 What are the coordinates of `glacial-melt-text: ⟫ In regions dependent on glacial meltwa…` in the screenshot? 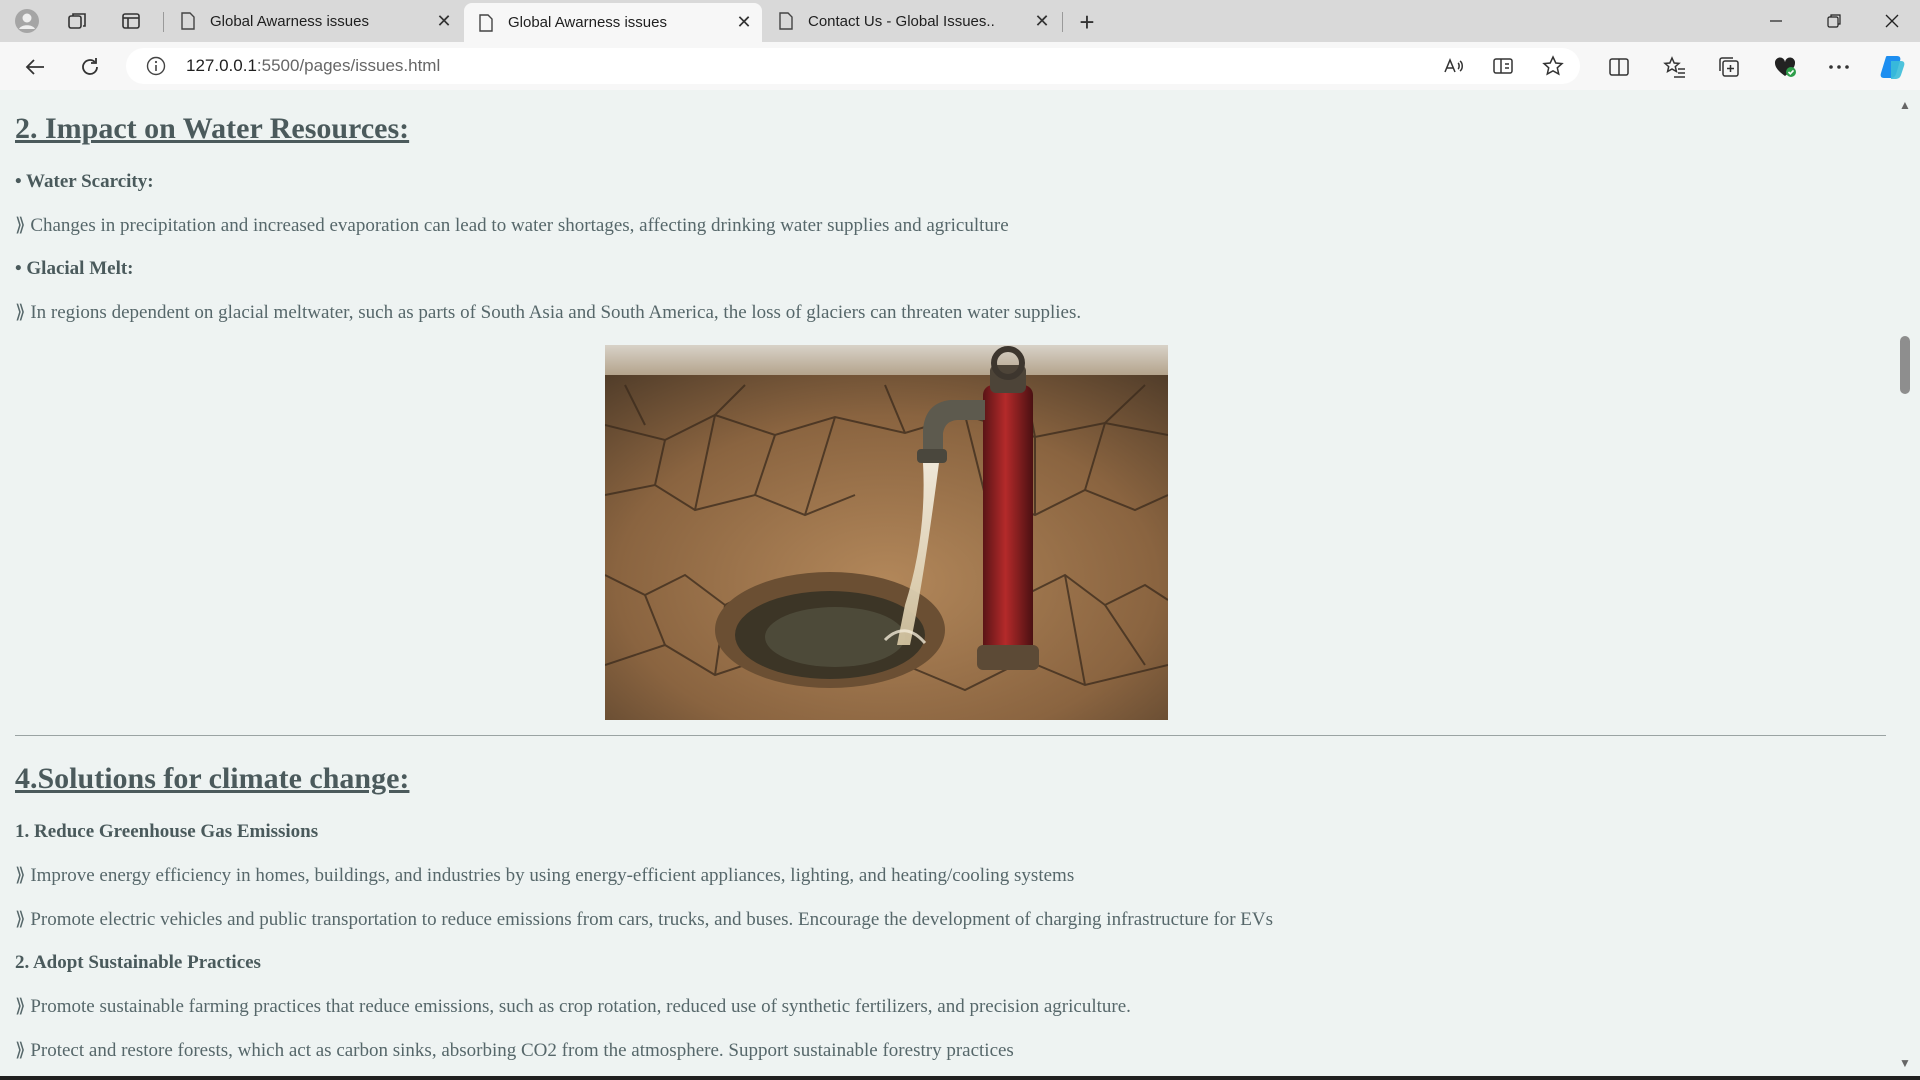 It's located at (548, 312).